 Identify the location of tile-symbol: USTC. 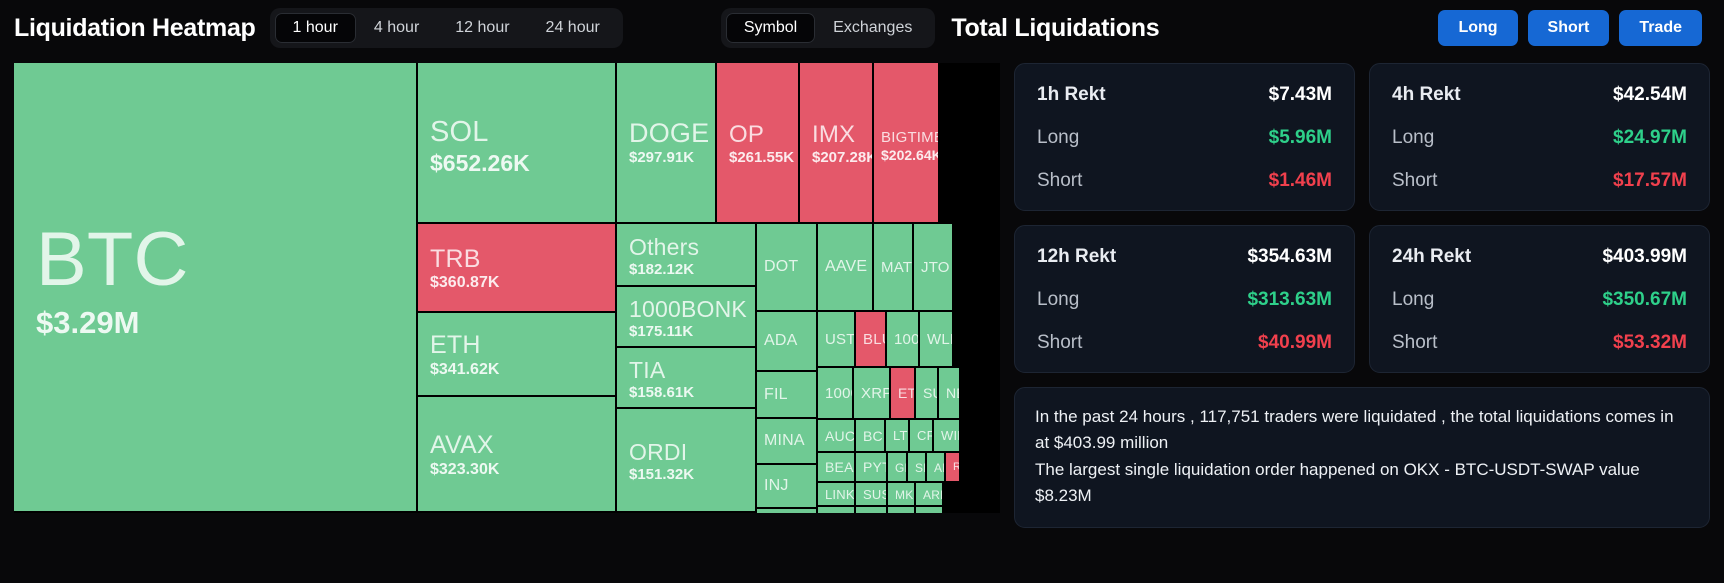
(840, 339).